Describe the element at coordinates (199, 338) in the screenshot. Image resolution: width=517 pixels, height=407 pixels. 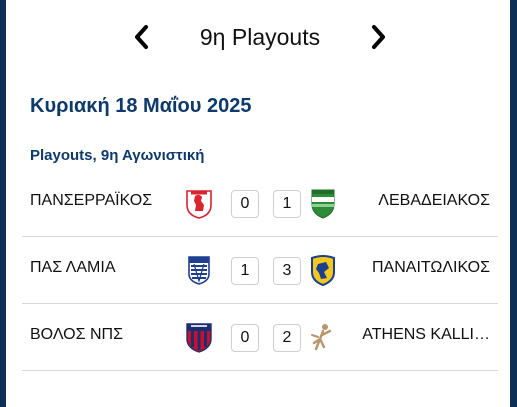
I see `volos-crest-icon` at that location.